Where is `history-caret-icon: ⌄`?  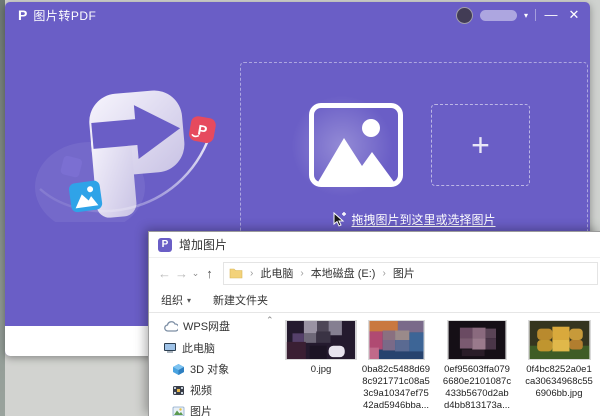
history-caret-icon: ⌄ is located at coordinates (195, 273).